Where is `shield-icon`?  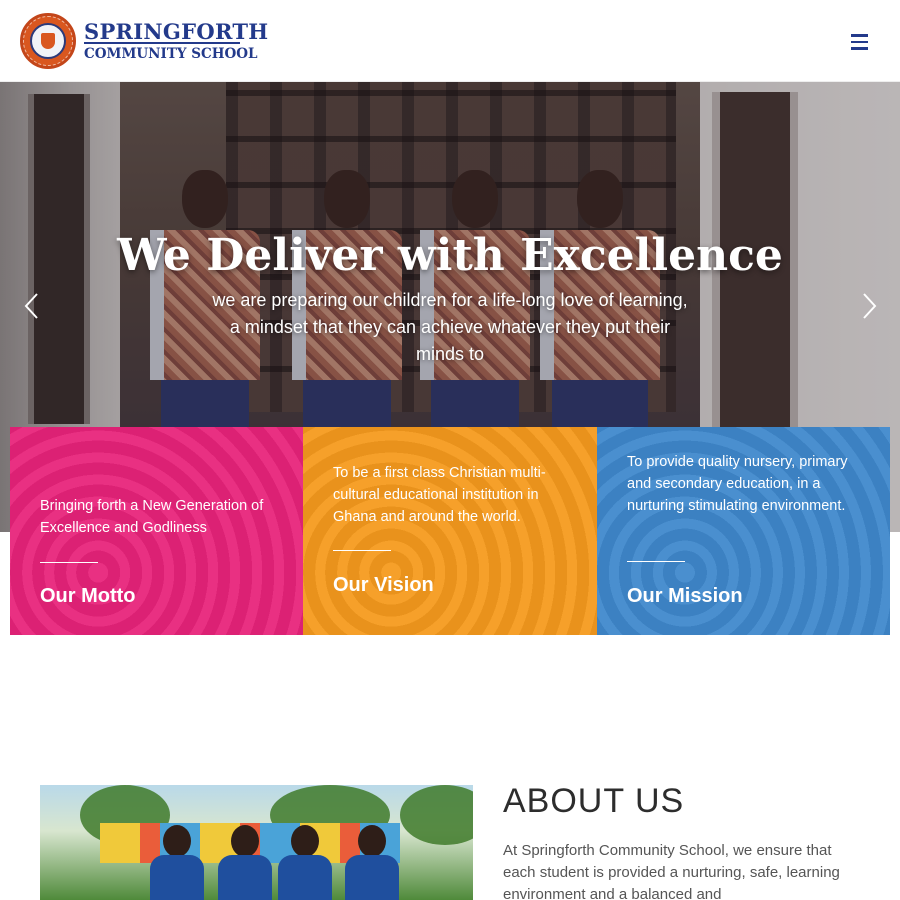 shield-icon is located at coordinates (48, 41).